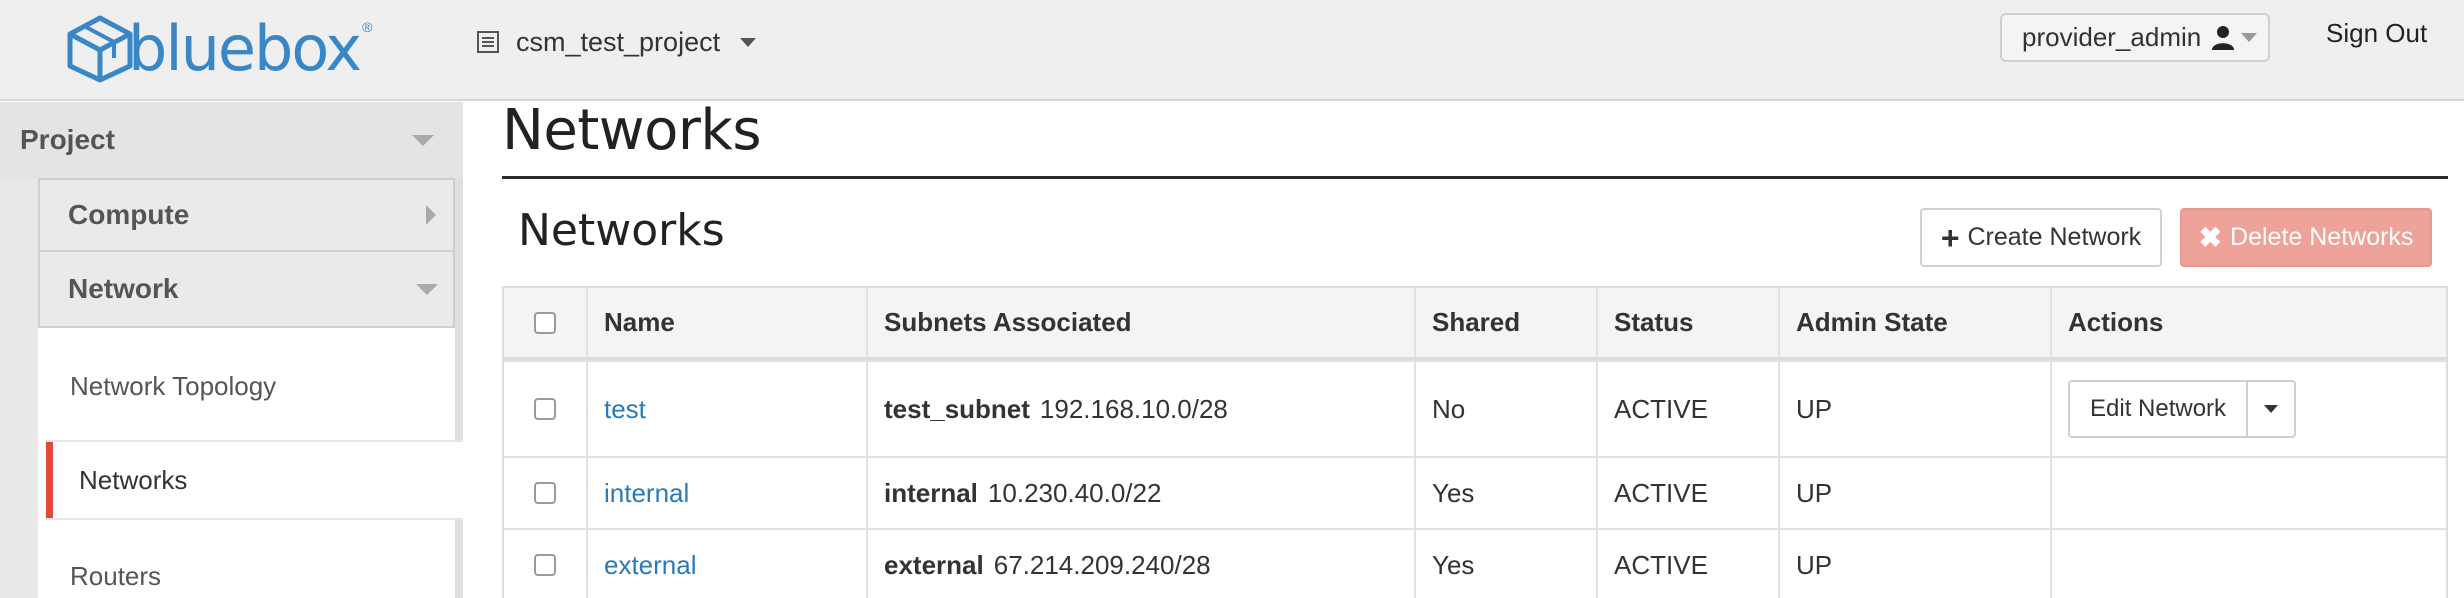 The image size is (2464, 598). Describe the element at coordinates (2223, 37) in the screenshot. I see `user-icon` at that location.